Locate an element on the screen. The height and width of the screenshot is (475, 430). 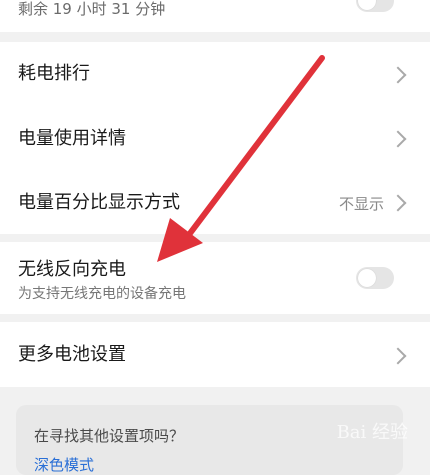
percentage-display-item: 电量百分比显示方式 不显示 is located at coordinates (215, 202).